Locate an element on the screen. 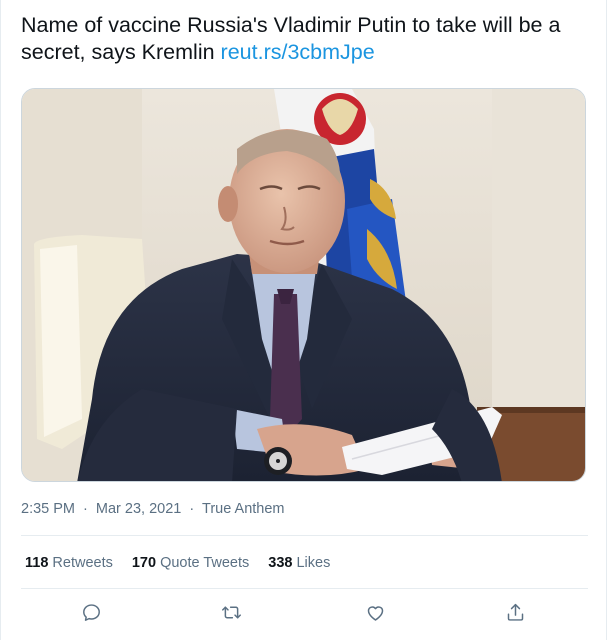 Image resolution: width=607 pixels, height=640 pixels. like-button is located at coordinates (375, 612).